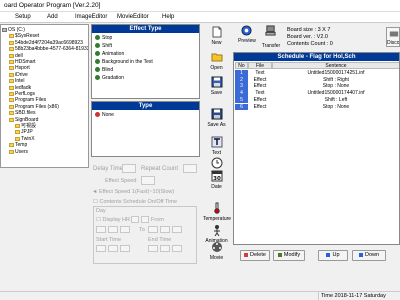 This screenshot has width=400, height=300. I want to click on folder-item: PerfLogs, so click(22, 94).